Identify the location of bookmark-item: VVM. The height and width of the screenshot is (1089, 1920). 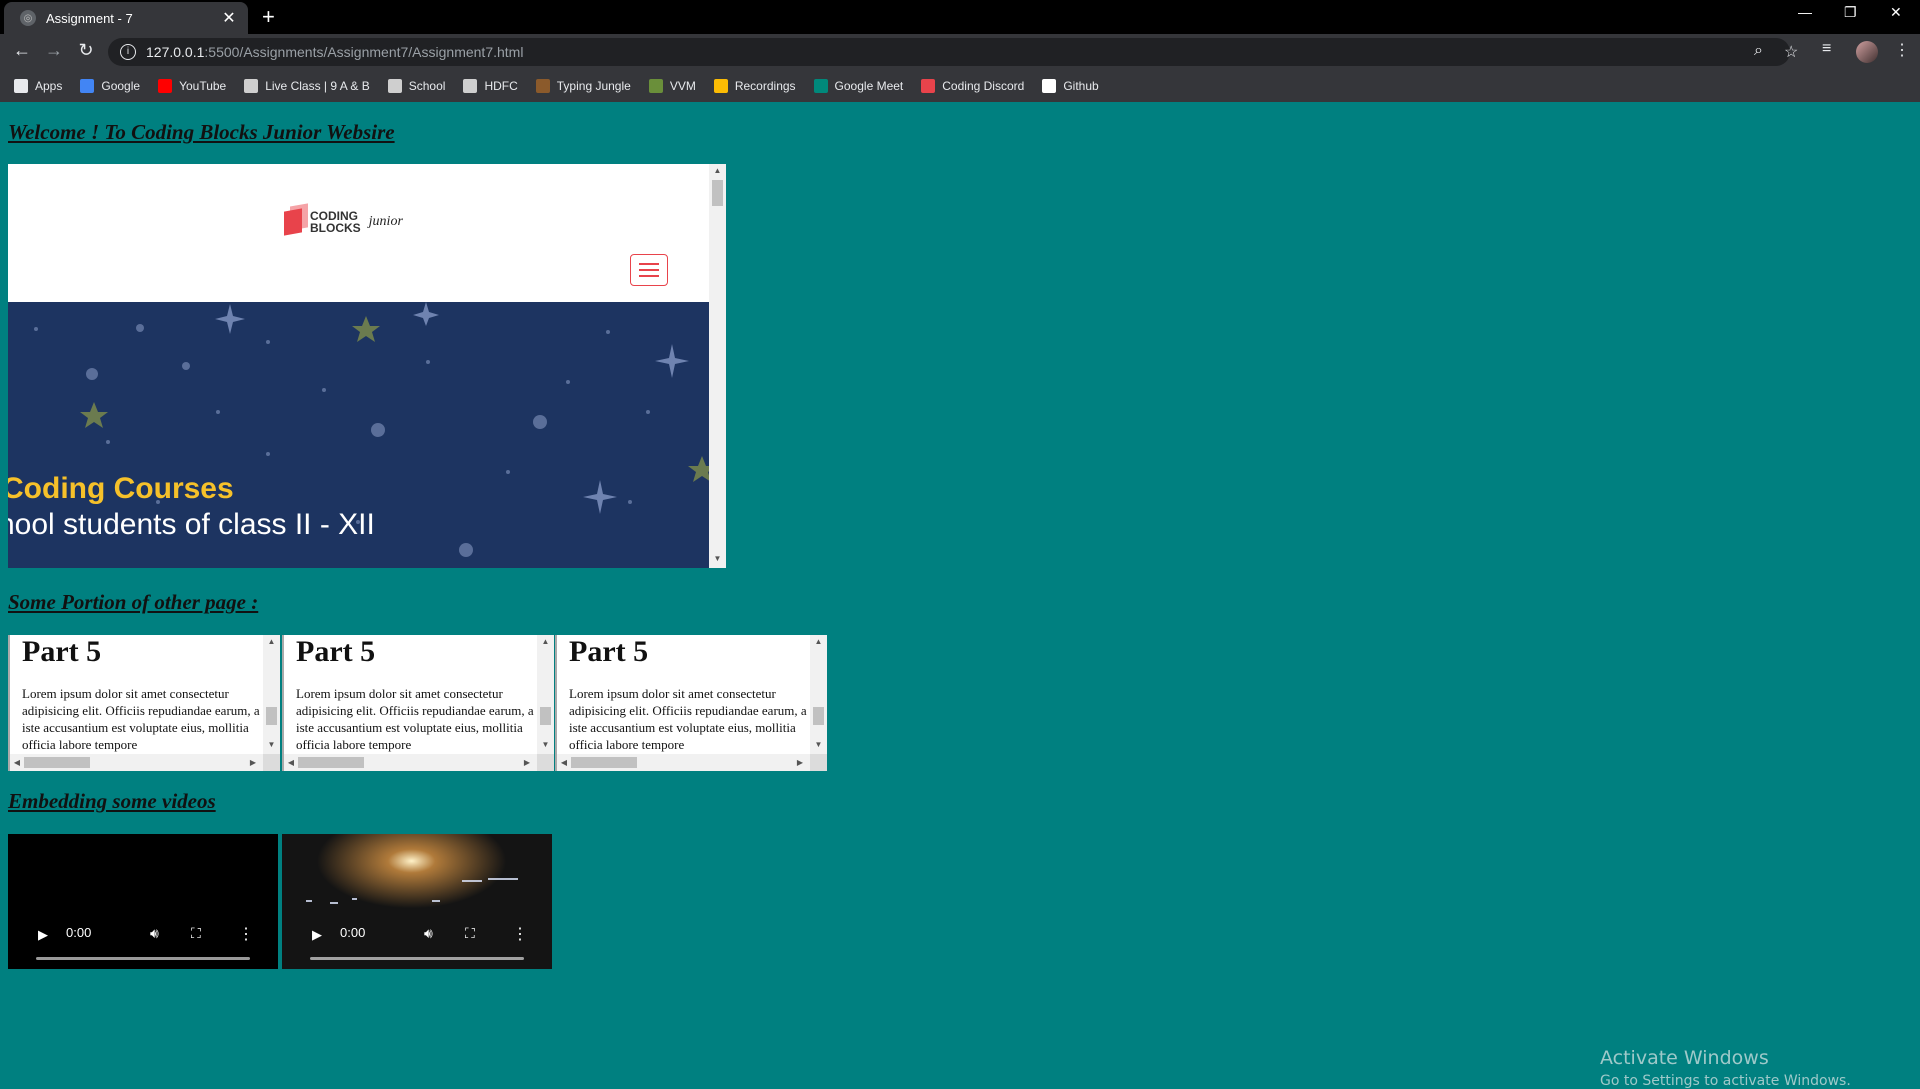
(672, 86).